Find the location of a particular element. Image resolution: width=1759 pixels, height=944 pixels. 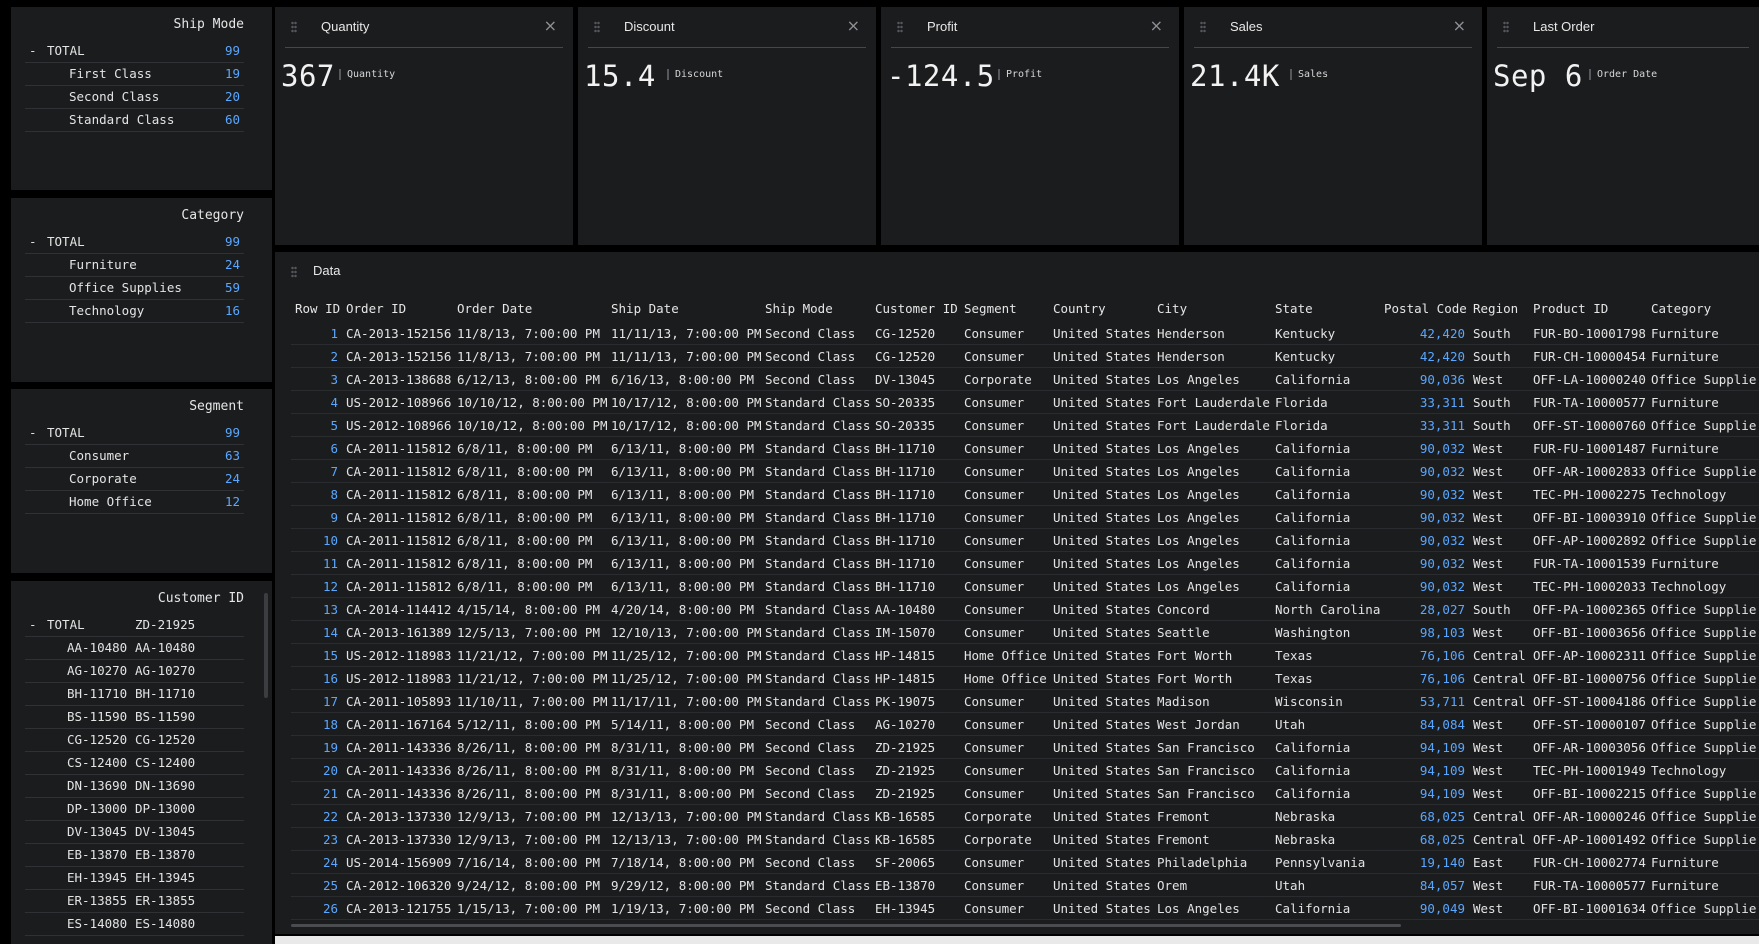

table-cell: Corporate is located at coordinates (1004, 379).